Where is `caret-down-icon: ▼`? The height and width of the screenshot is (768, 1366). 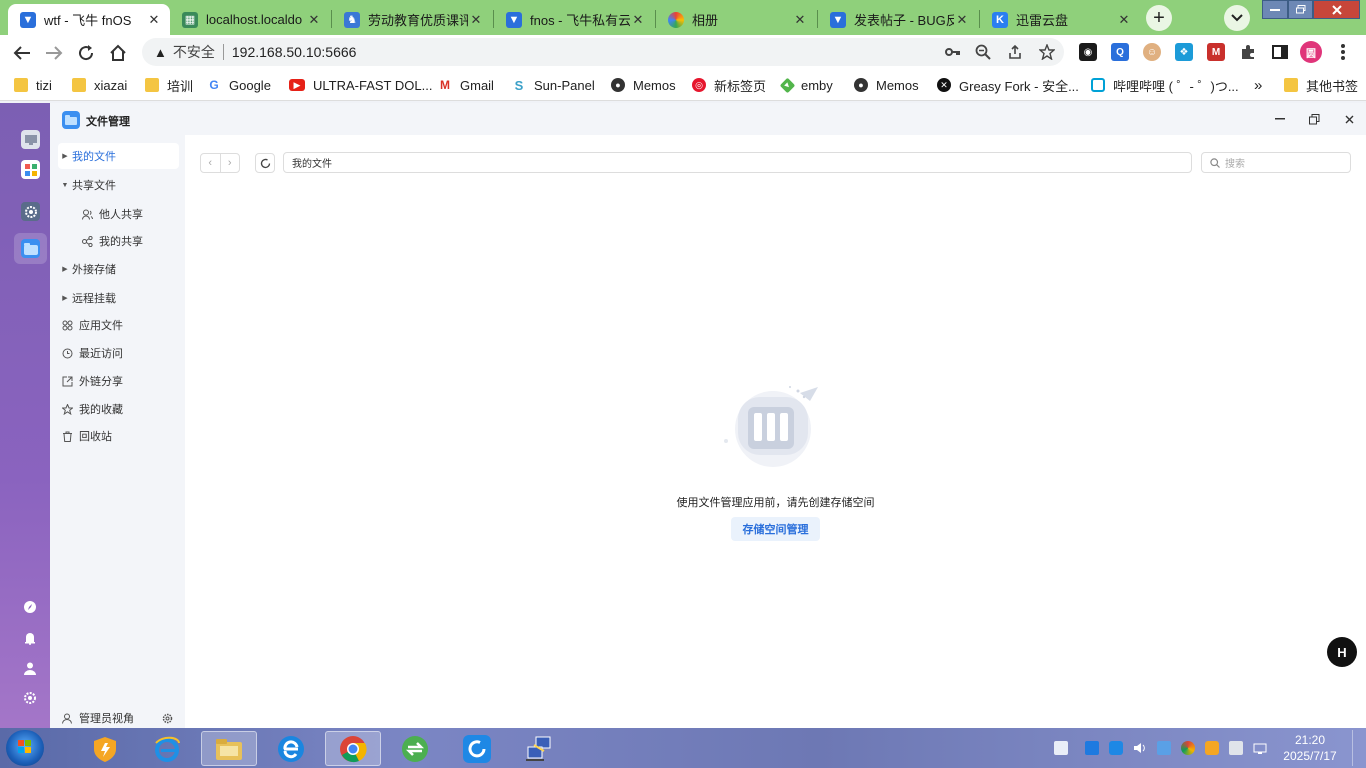 caret-down-icon: ▼ is located at coordinates (65, 185).